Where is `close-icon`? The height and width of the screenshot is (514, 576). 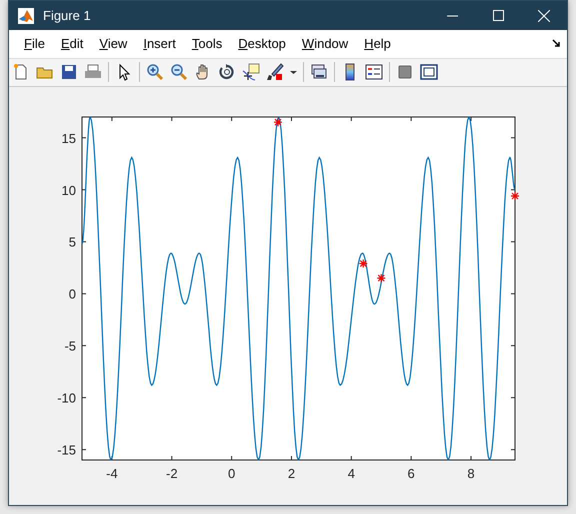 close-icon is located at coordinates (544, 16).